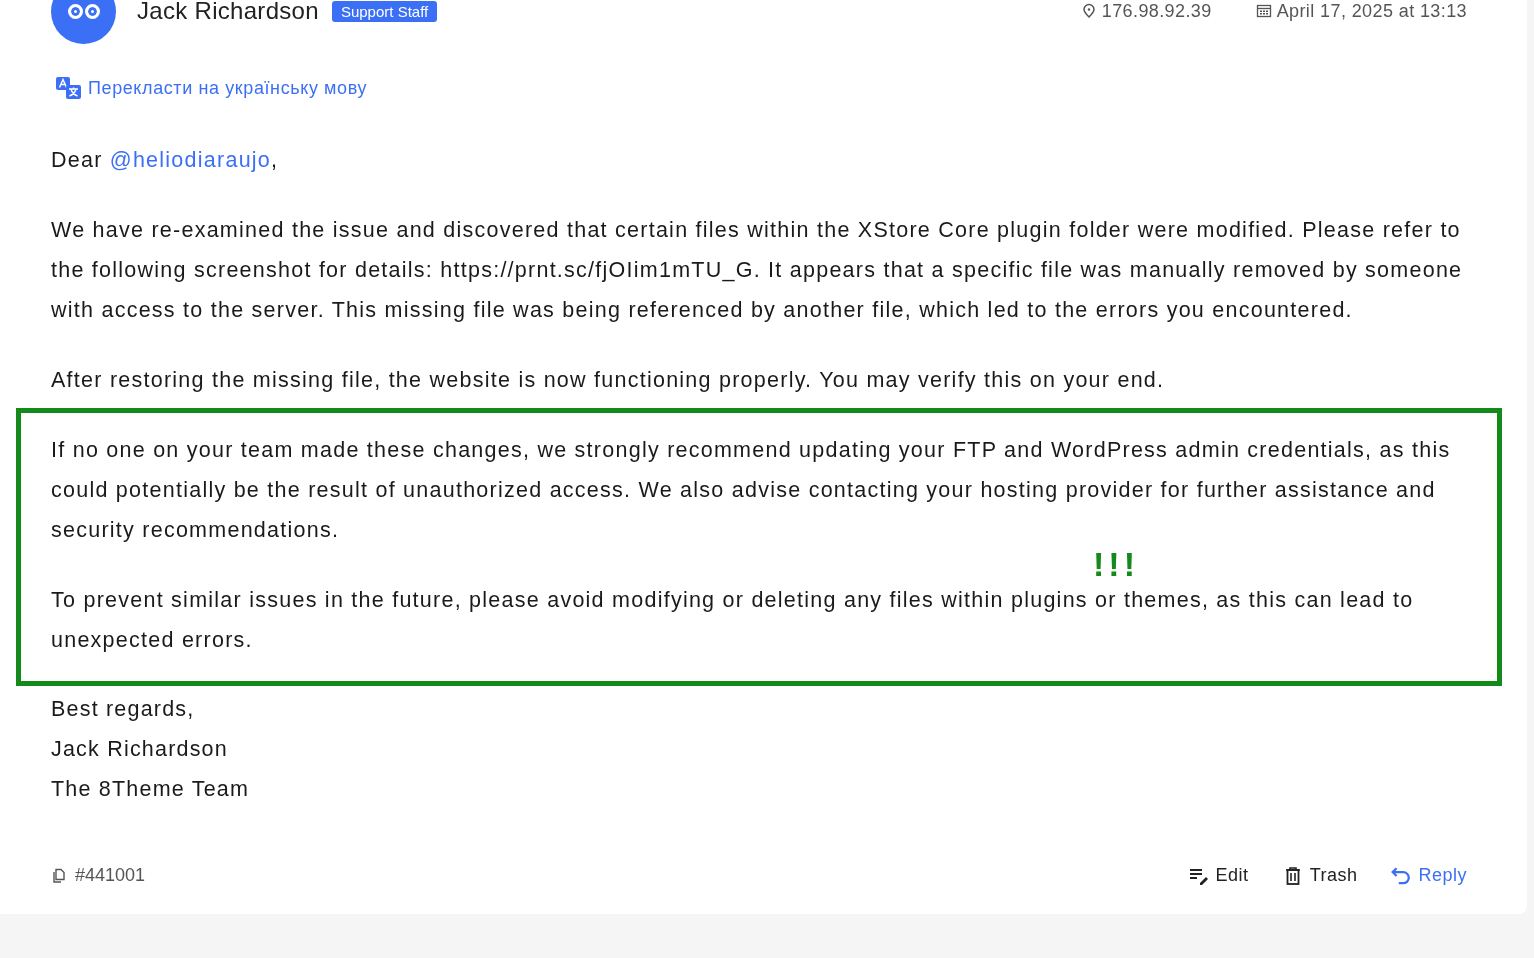 The height and width of the screenshot is (958, 1534). What do you see at coordinates (733, 620) in the screenshot?
I see `message-paragraph: To prevent similar issues in the future, please avoid modifying or deleting any files within plugins or themes, as this can lead to unexpected errors.` at bounding box center [733, 620].